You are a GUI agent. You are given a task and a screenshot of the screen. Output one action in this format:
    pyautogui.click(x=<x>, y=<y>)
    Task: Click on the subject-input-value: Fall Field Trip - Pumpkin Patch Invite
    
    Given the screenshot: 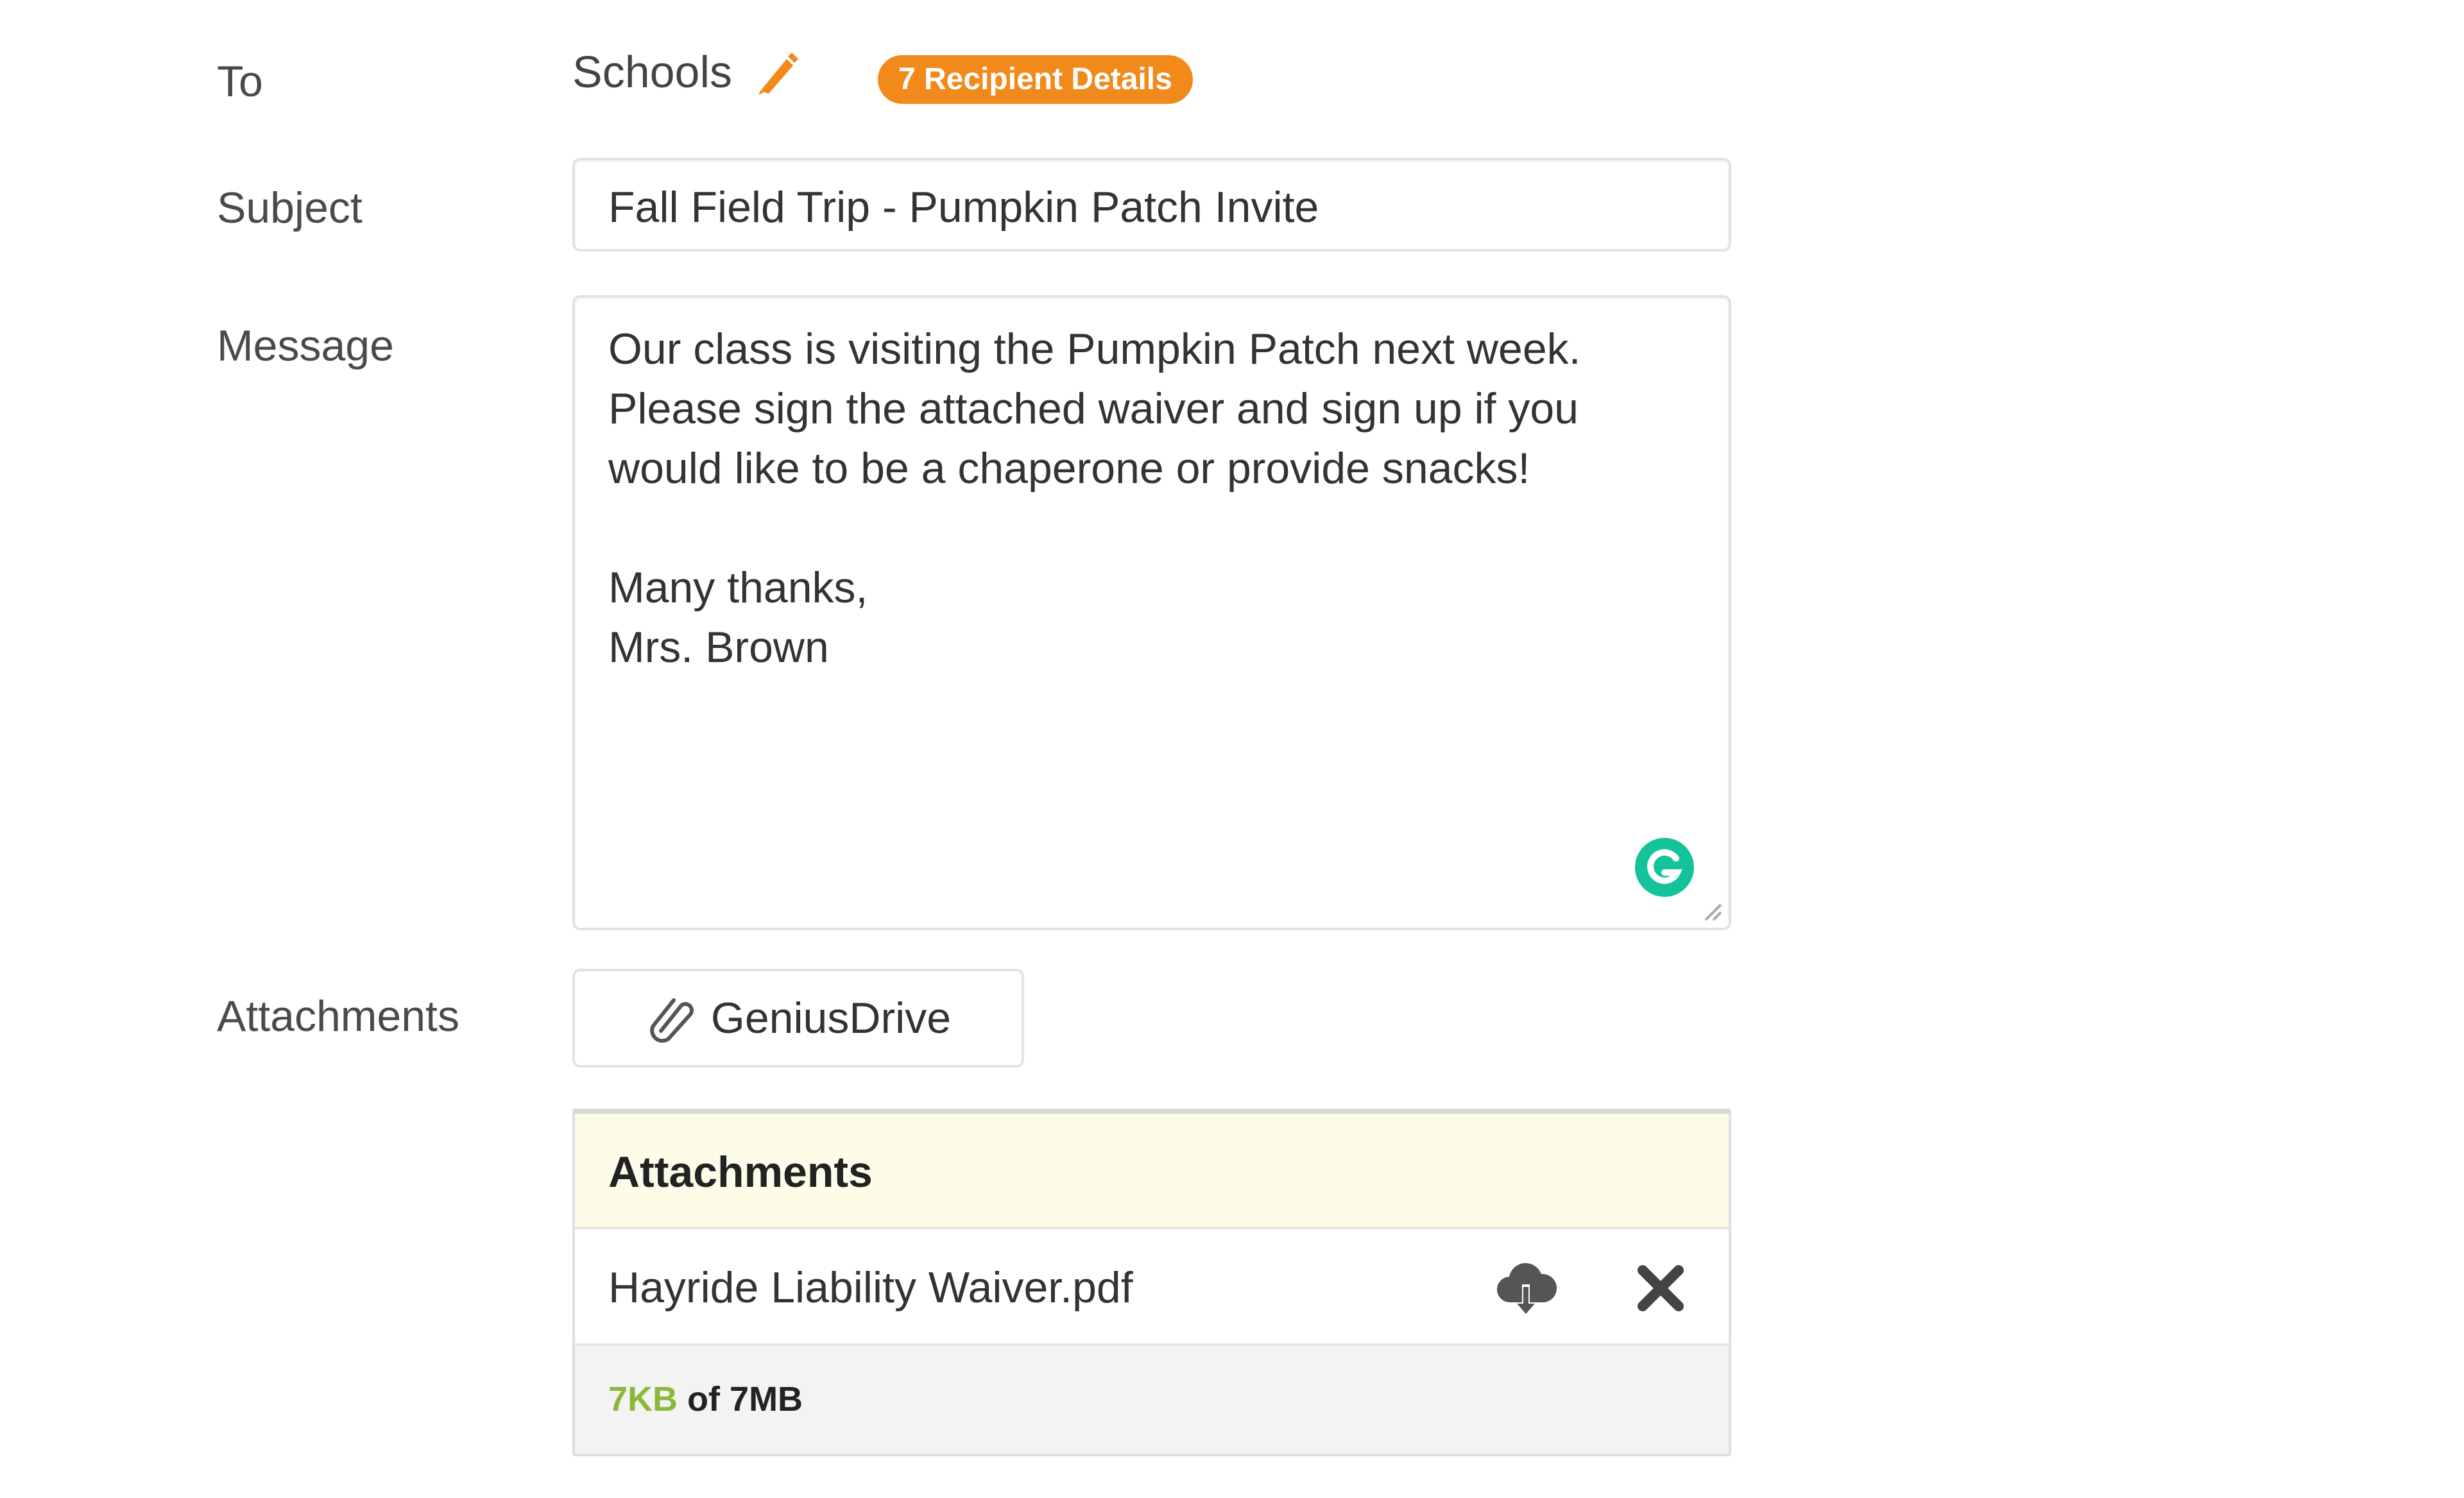 What is the action you would take?
    pyautogui.click(x=964, y=207)
    